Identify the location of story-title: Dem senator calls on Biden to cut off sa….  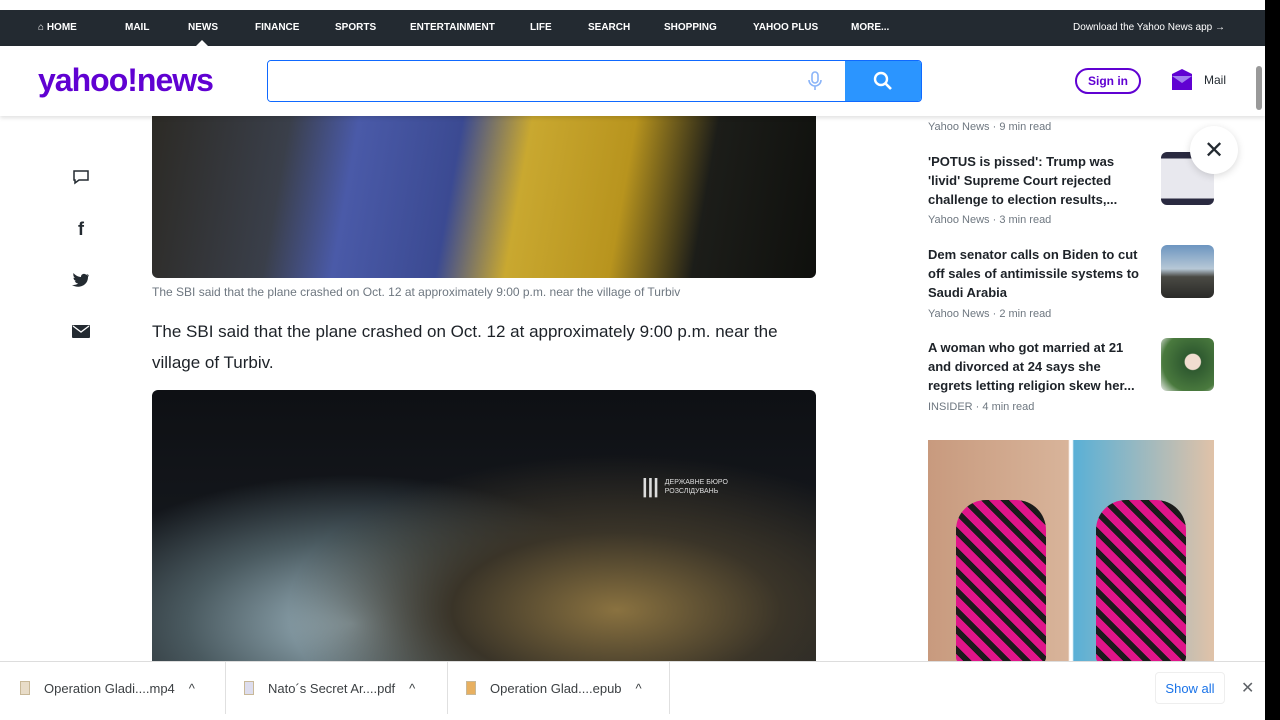
(1035, 273).